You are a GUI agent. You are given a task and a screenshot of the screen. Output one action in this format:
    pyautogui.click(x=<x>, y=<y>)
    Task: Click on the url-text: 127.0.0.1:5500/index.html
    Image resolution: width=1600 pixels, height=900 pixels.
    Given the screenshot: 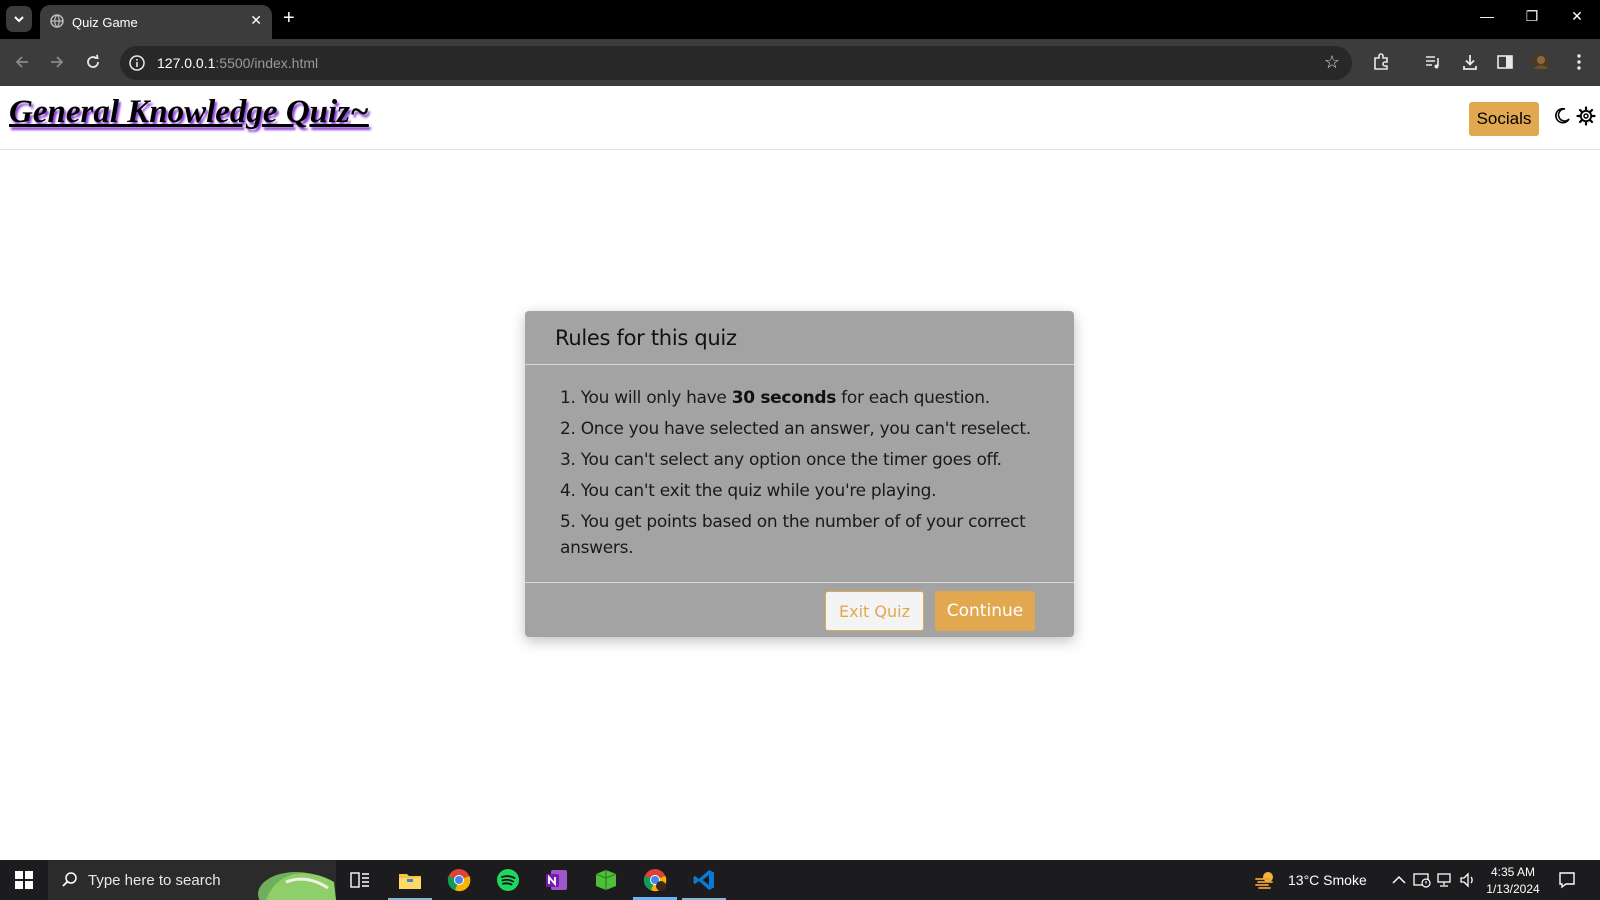 What is the action you would take?
    pyautogui.click(x=237, y=63)
    